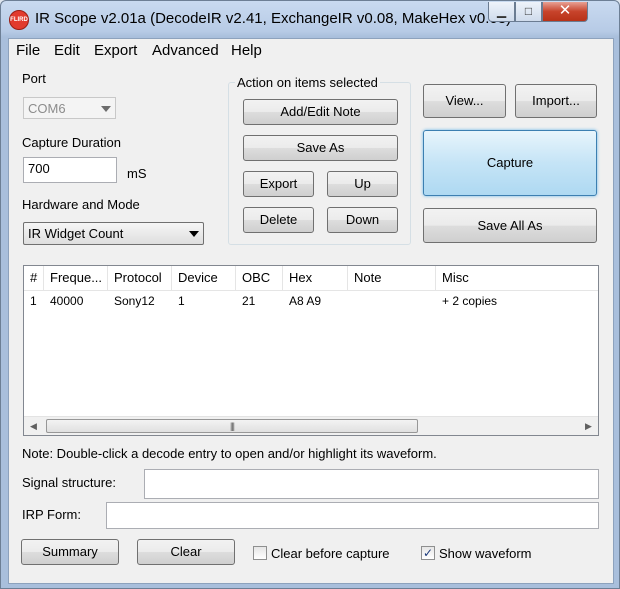  I want to click on hardware-mode-value: IR Widget Count, so click(76, 233).